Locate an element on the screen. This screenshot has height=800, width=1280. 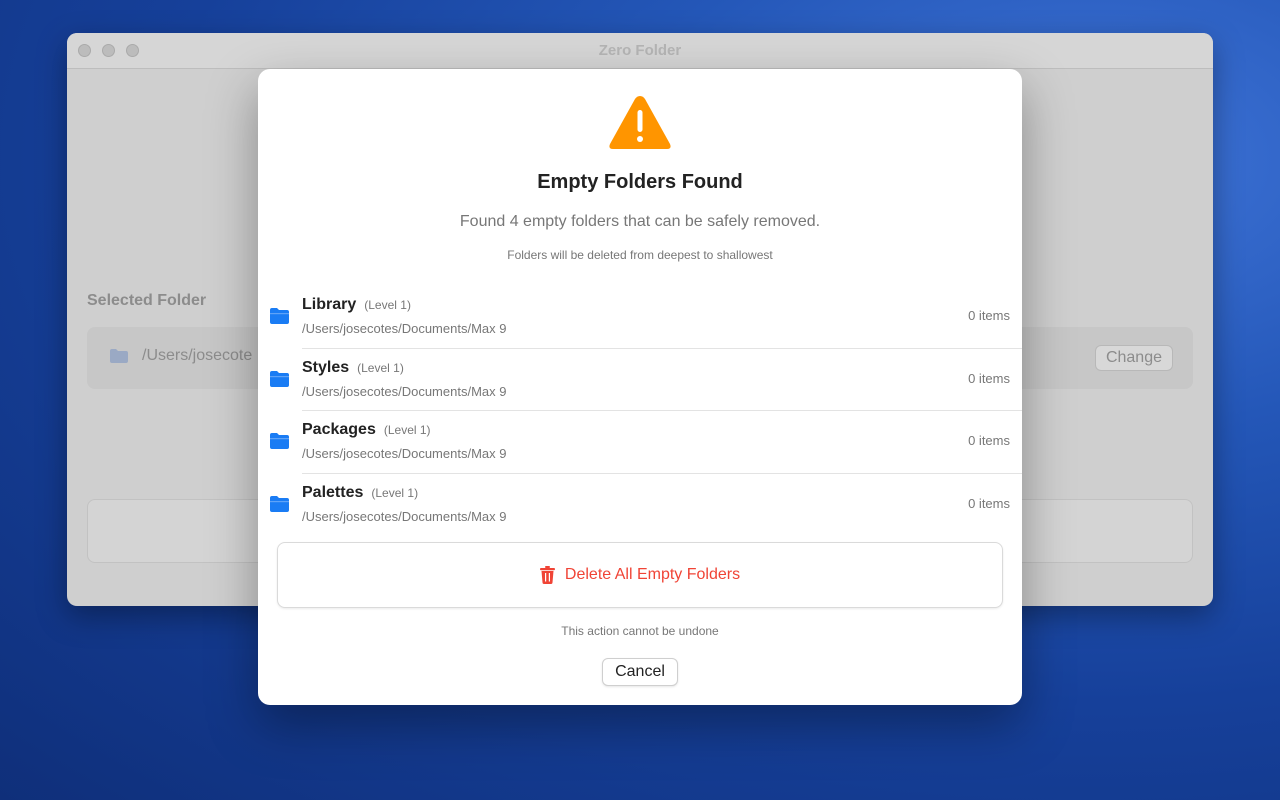
window-title: Zero Folder is located at coordinates (640, 50).